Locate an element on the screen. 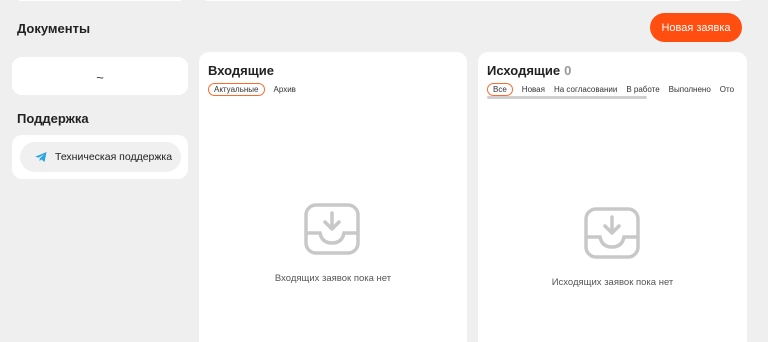 The height and width of the screenshot is (342, 768). documents-title: Документы is located at coordinates (54, 28).